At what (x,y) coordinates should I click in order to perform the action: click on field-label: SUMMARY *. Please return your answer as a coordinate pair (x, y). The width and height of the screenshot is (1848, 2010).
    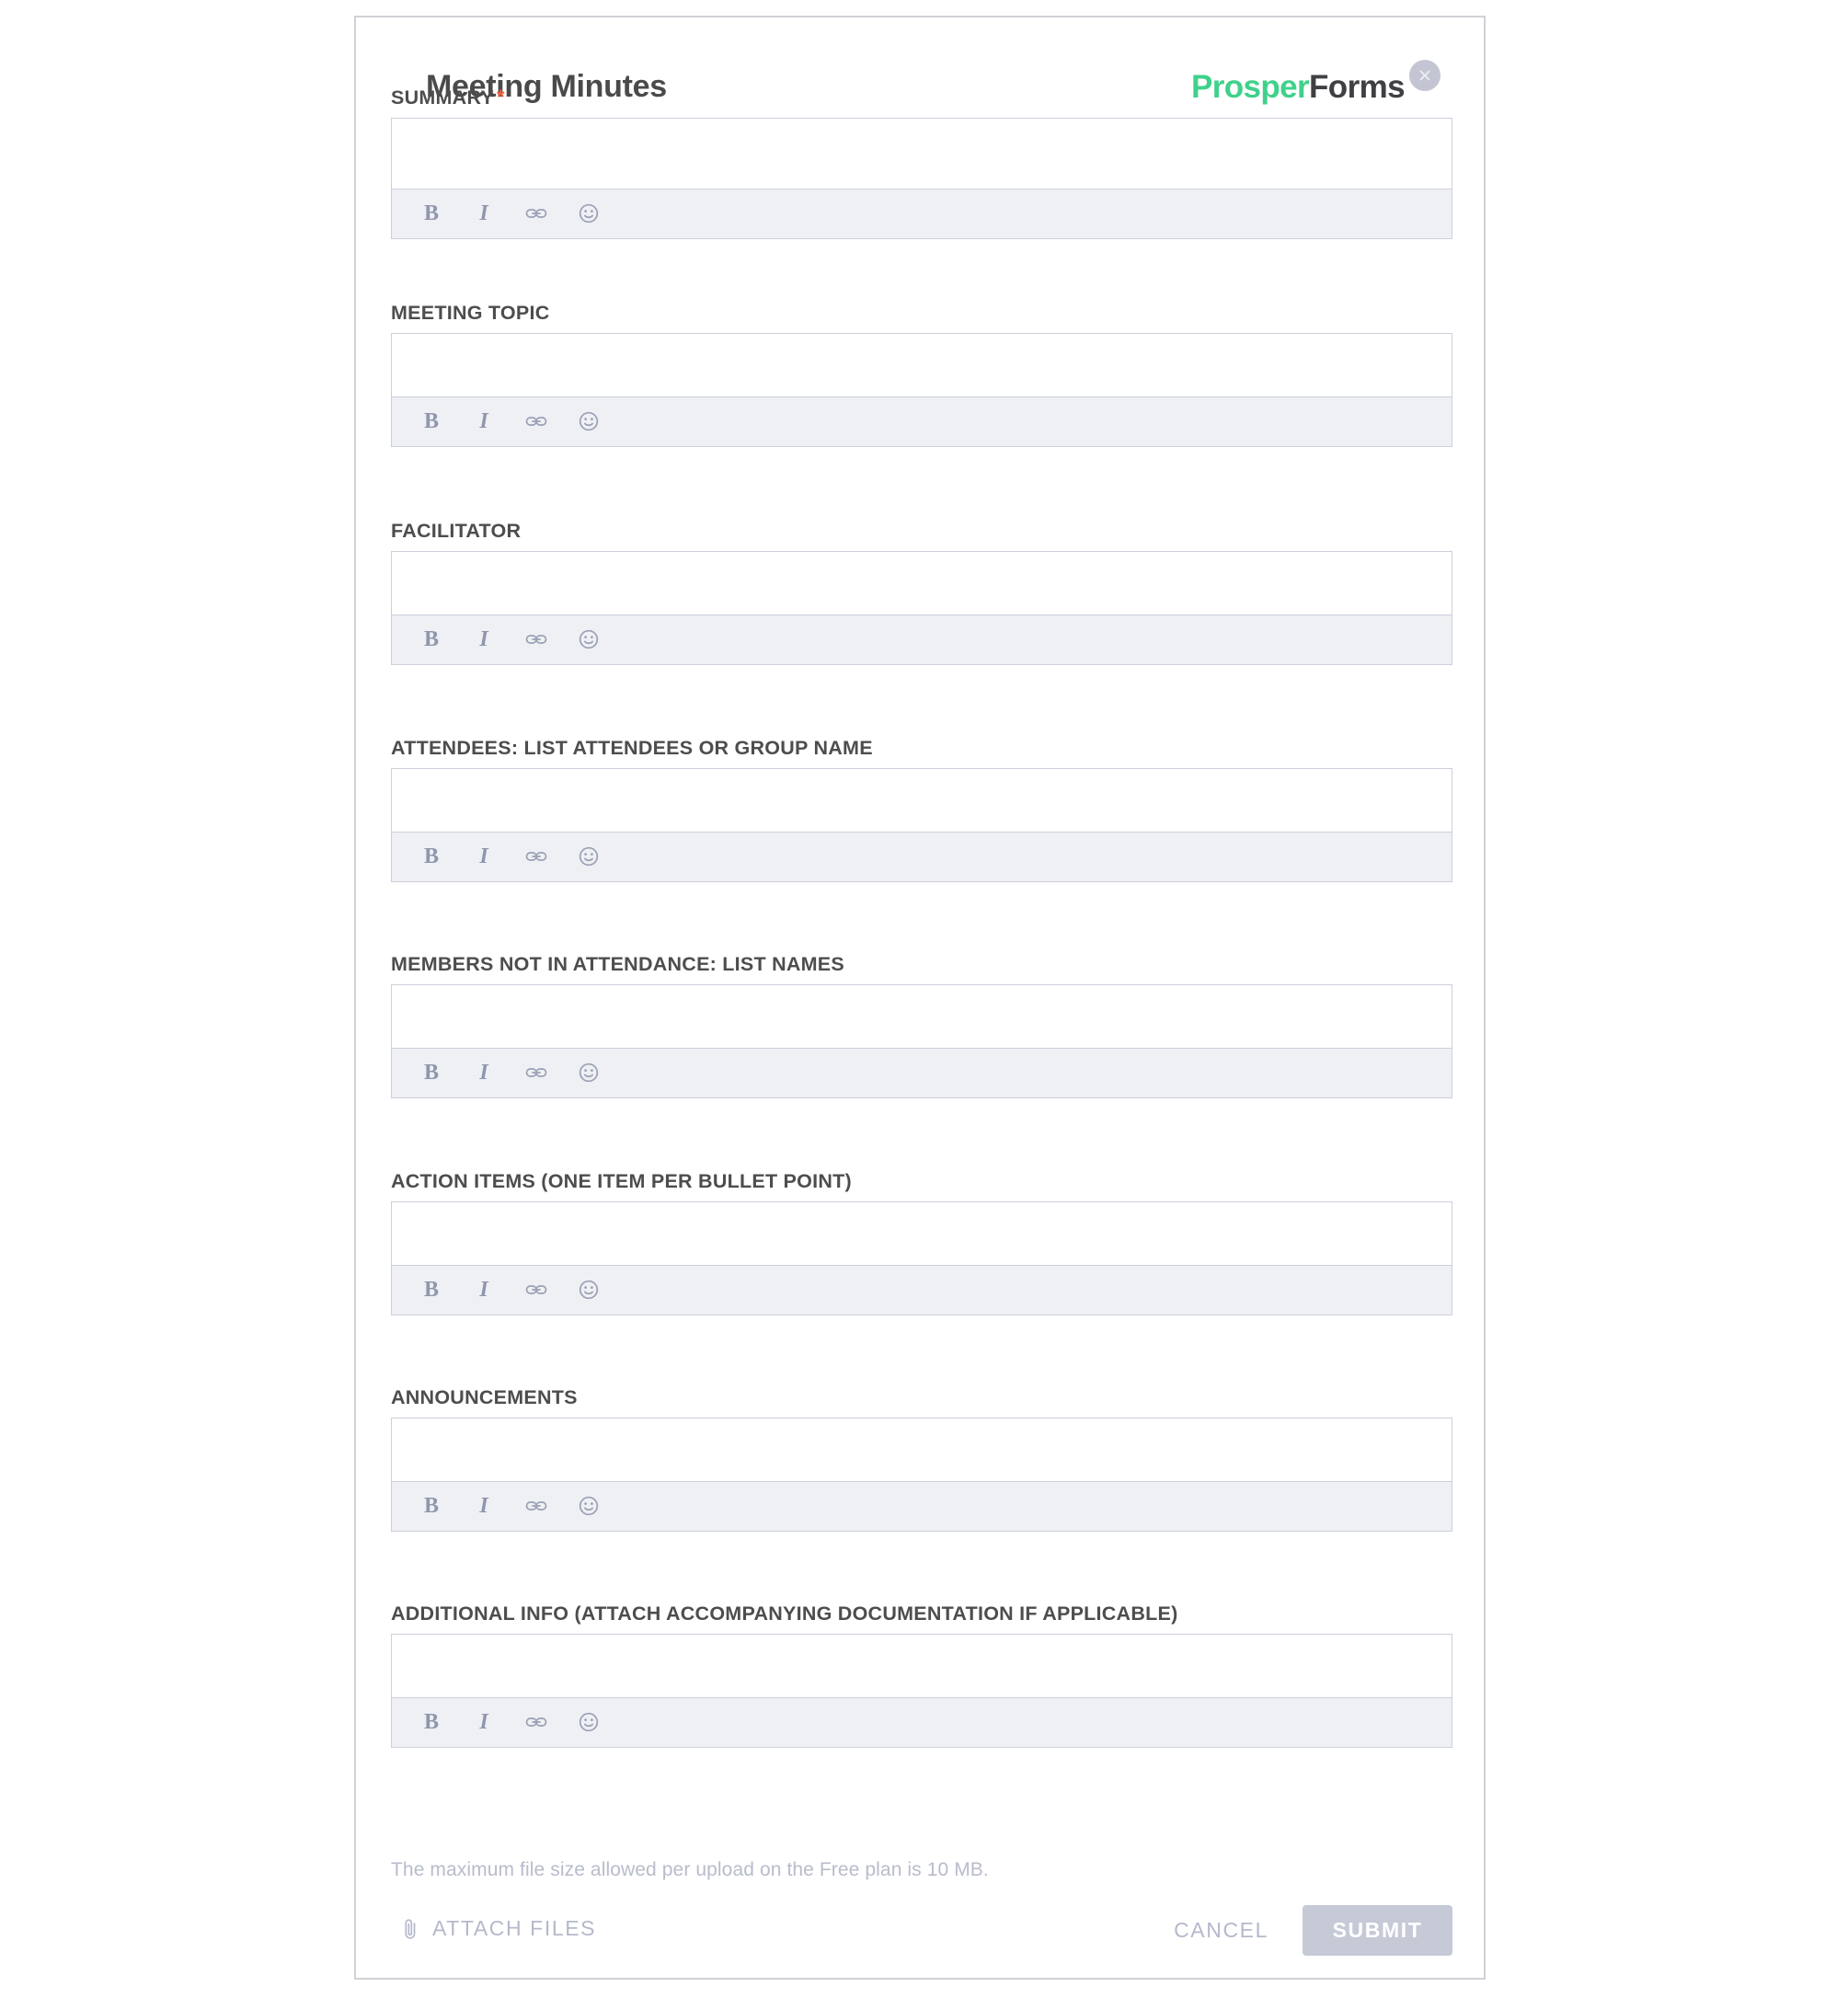
    Looking at the image, I should click on (921, 98).